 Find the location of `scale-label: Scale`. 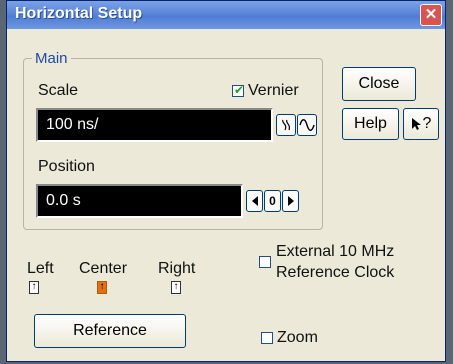

scale-label: Scale is located at coordinates (58, 90).